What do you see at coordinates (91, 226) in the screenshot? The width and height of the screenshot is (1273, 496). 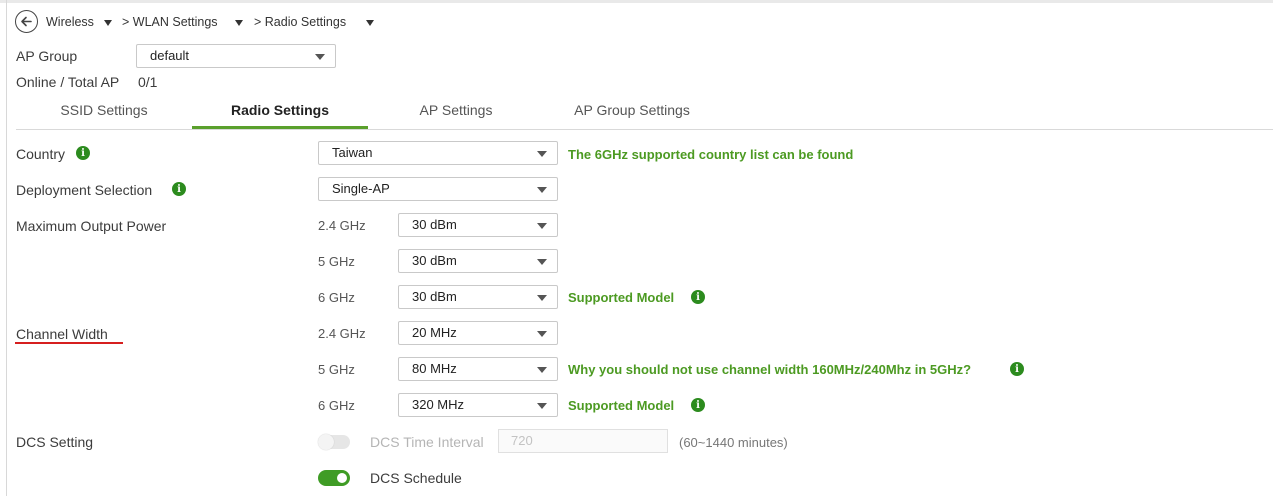 I see `max-output-power-label: Maximum Output Power` at bounding box center [91, 226].